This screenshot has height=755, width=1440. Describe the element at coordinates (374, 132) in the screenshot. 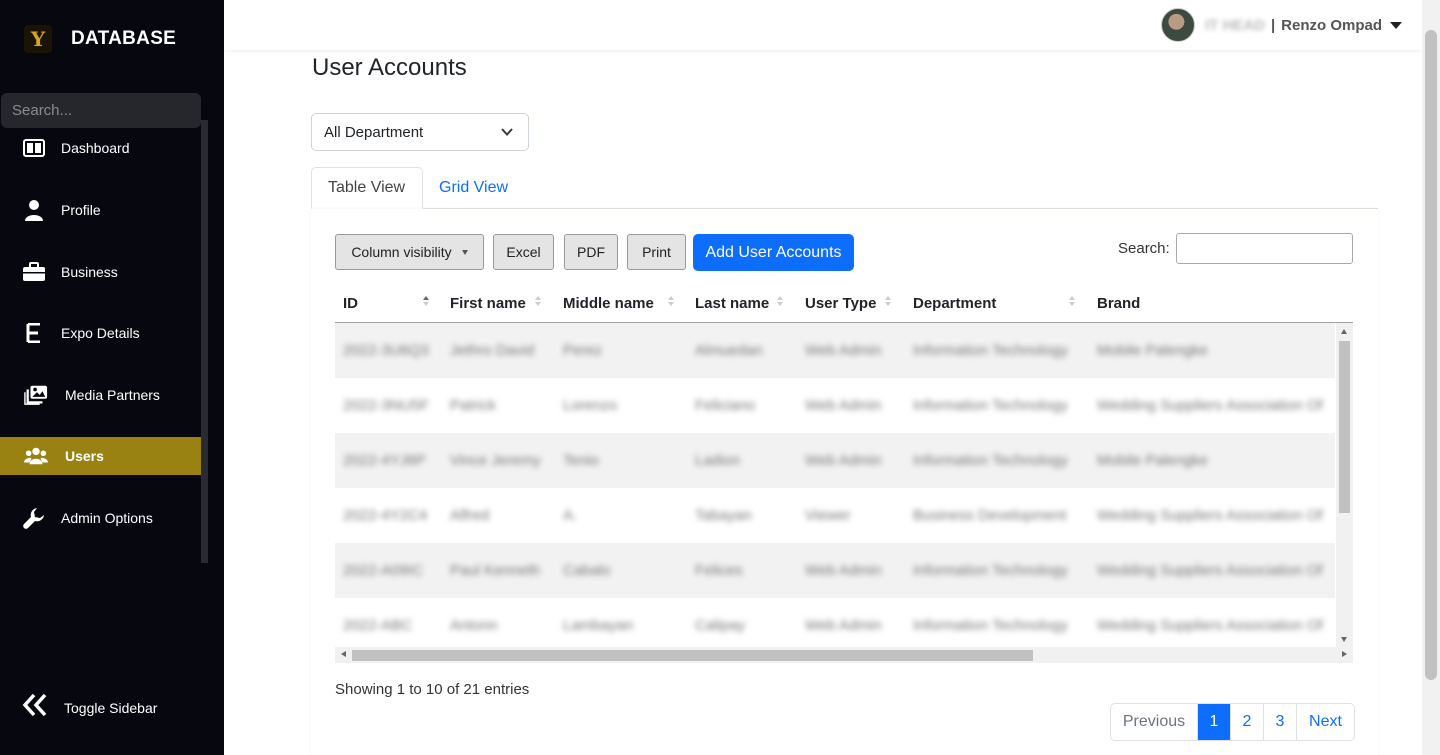

I see `department-select-value: All Department` at that location.